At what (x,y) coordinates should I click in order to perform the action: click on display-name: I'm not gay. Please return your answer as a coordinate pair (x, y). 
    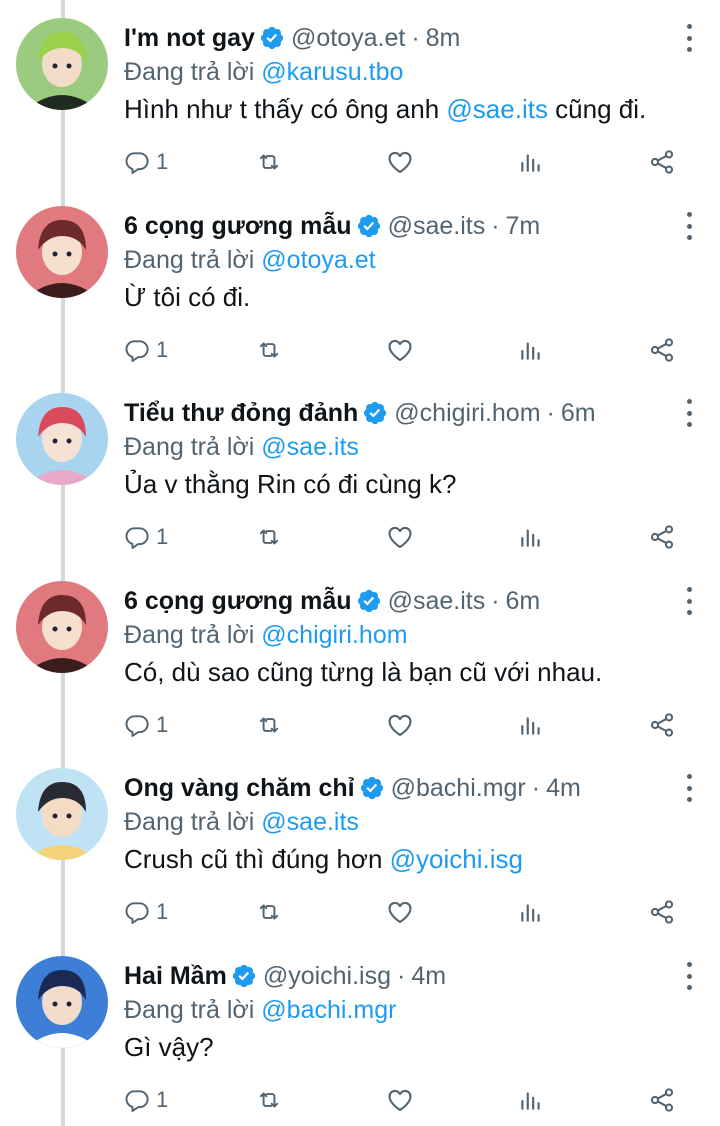
    Looking at the image, I should click on (189, 38).